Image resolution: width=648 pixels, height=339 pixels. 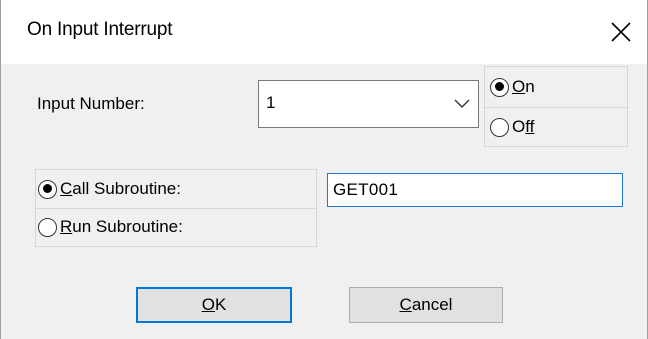 What do you see at coordinates (523, 126) in the screenshot?
I see `off-radio-label: Off` at bounding box center [523, 126].